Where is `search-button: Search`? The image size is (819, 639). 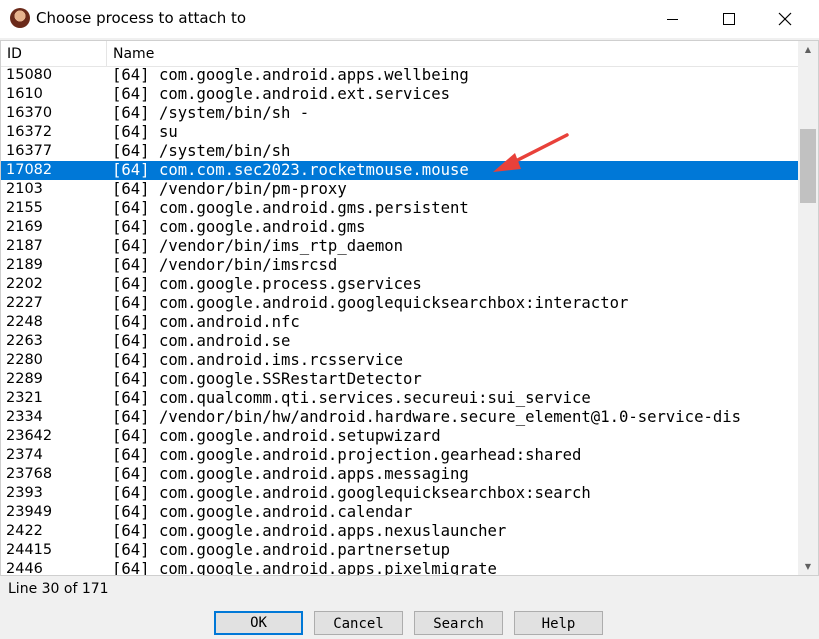 search-button: Search is located at coordinates (458, 623).